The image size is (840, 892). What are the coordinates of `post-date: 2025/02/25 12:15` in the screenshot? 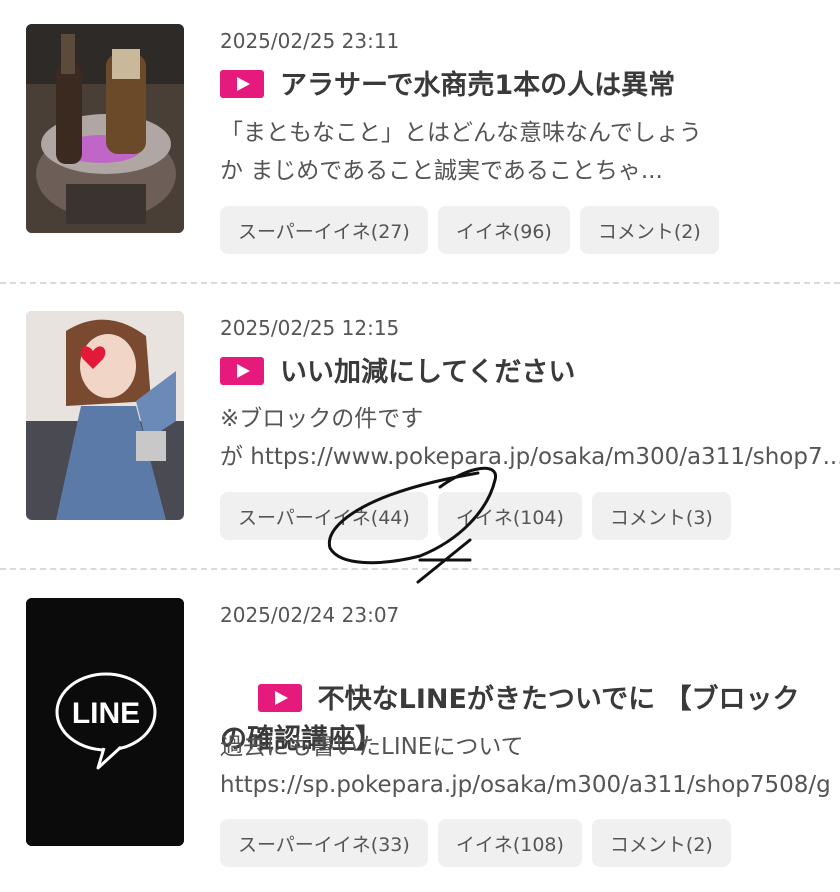 It's located at (310, 328).